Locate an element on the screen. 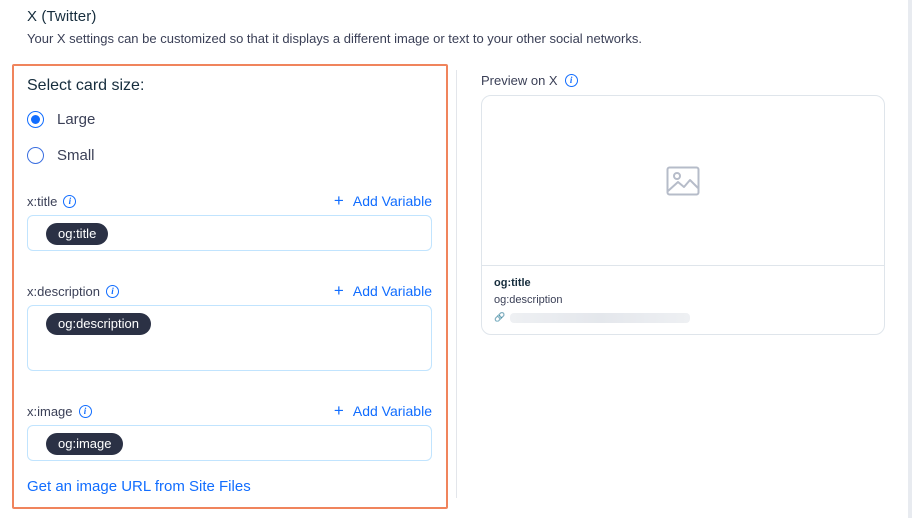 Image resolution: width=912 pixels, height=518 pixels. preview-label: Preview on X is located at coordinates (519, 80).